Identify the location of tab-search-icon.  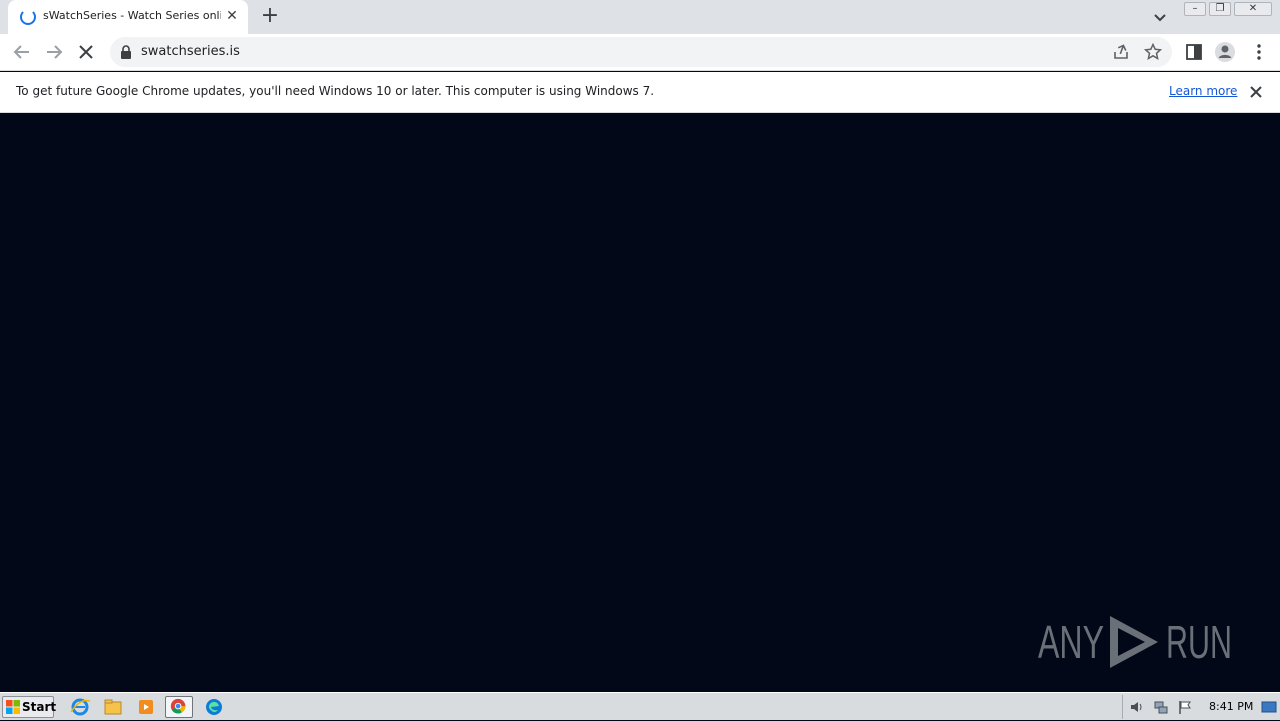
(1160, 17).